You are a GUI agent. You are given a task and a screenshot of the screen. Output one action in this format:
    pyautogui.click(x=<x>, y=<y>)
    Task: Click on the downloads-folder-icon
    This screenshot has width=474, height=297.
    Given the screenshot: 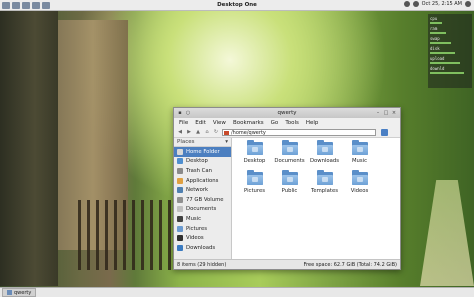 What is the action you would take?
    pyautogui.click(x=324, y=147)
    